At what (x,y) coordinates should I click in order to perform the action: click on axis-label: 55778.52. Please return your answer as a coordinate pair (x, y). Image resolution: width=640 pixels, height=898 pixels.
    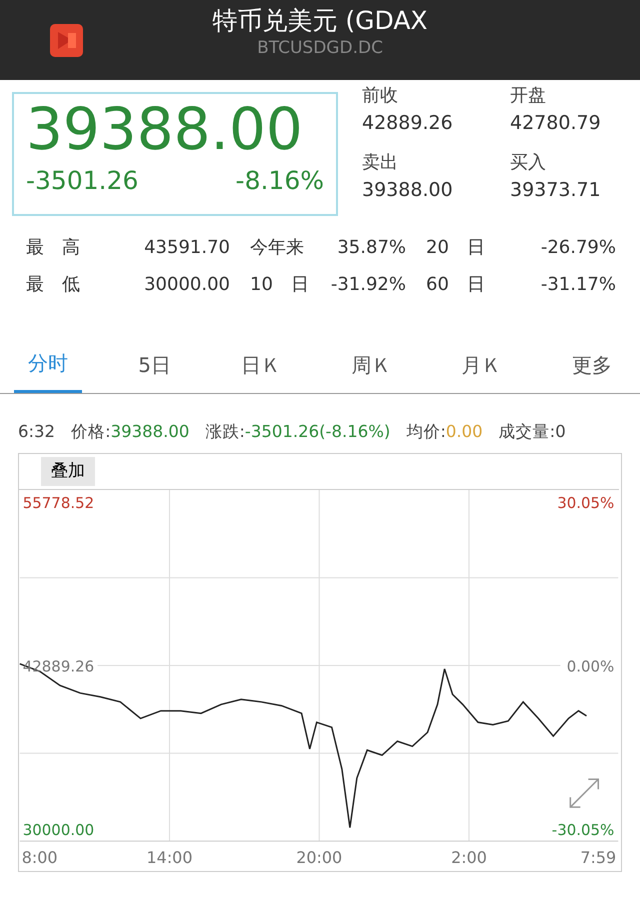
    Looking at the image, I should click on (58, 503).